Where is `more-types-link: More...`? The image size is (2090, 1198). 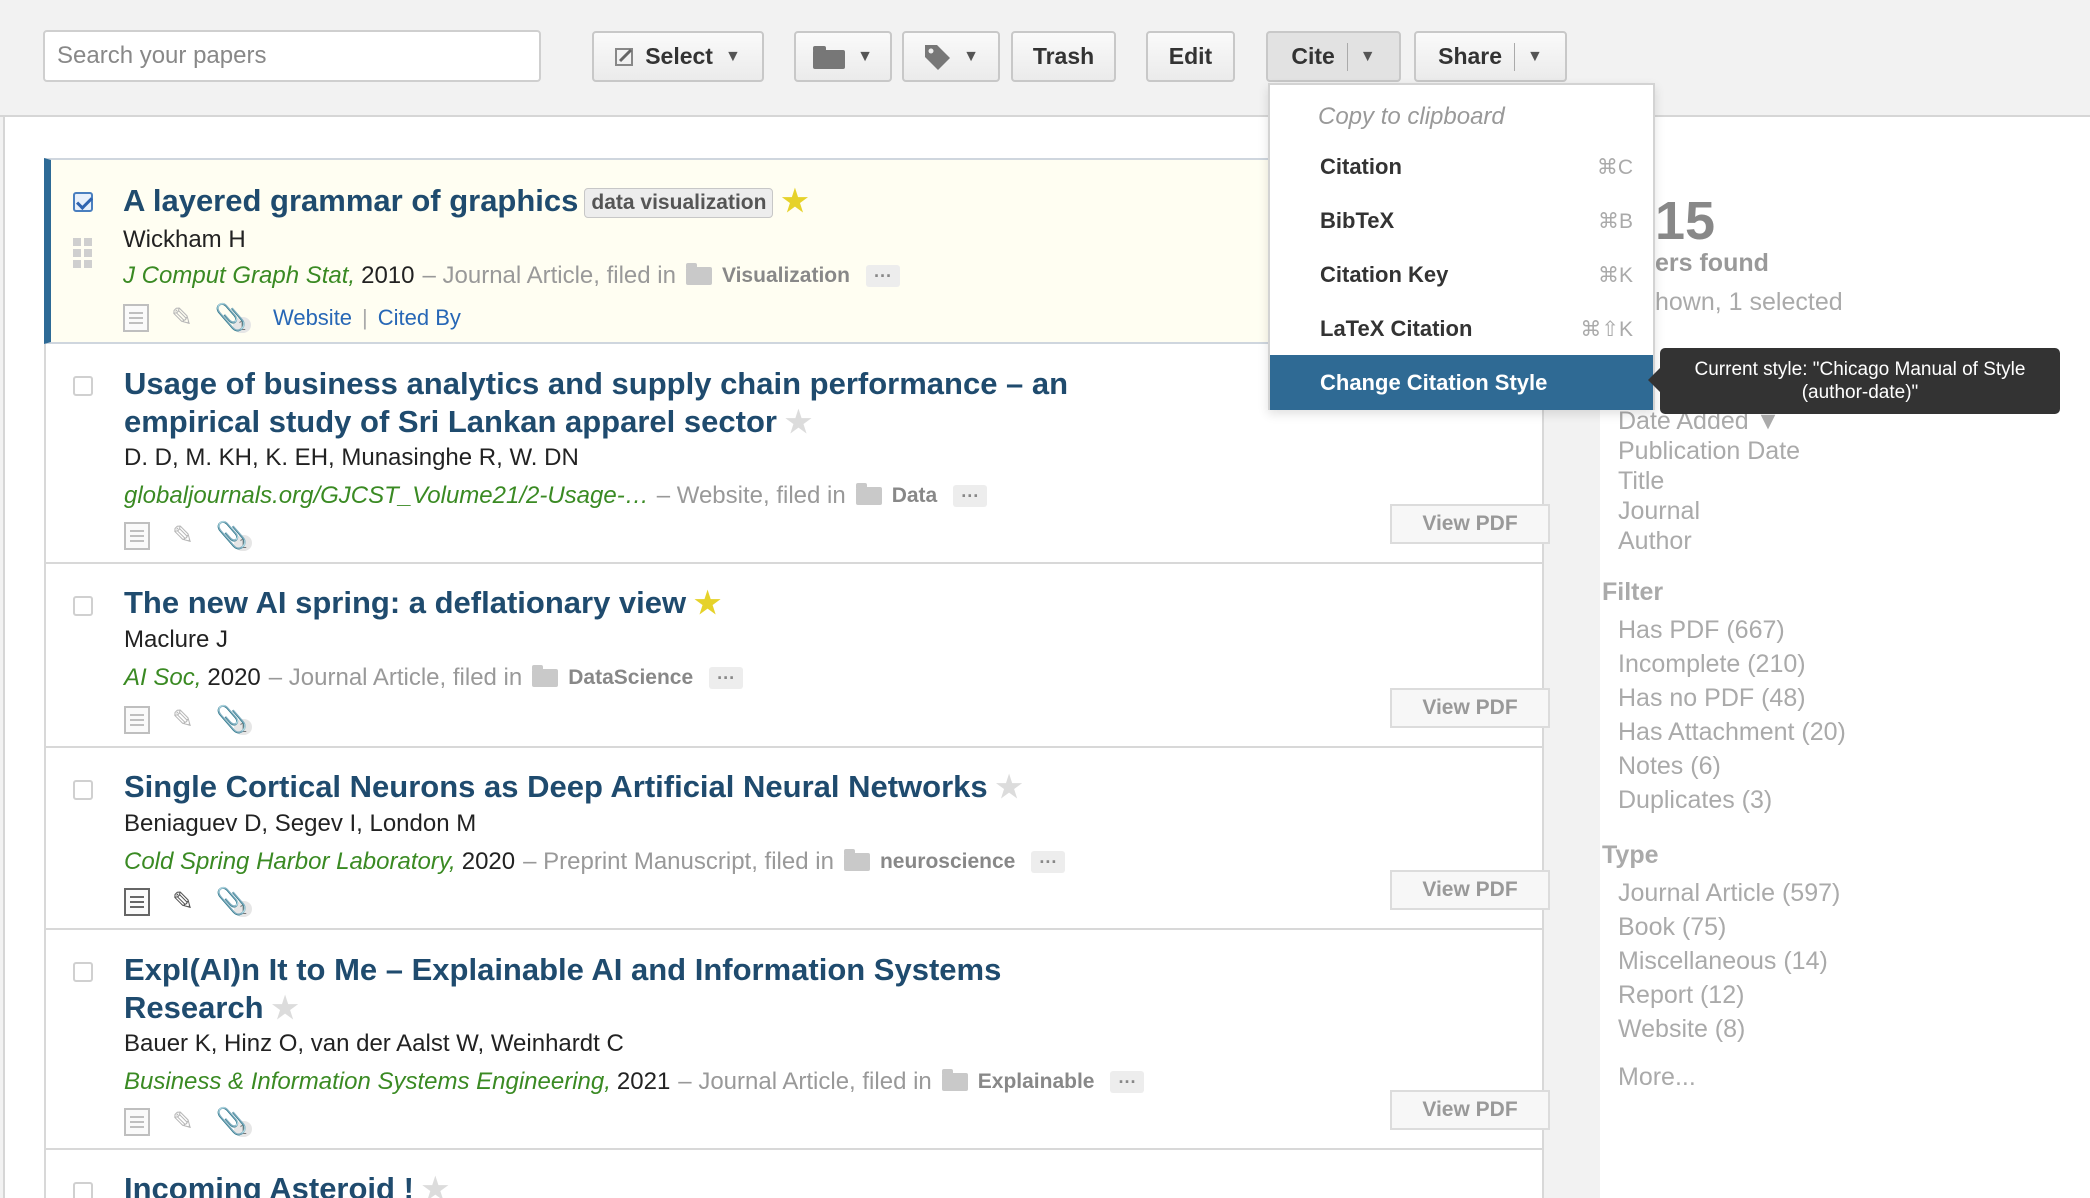
more-types-link: More... is located at coordinates (1657, 1077).